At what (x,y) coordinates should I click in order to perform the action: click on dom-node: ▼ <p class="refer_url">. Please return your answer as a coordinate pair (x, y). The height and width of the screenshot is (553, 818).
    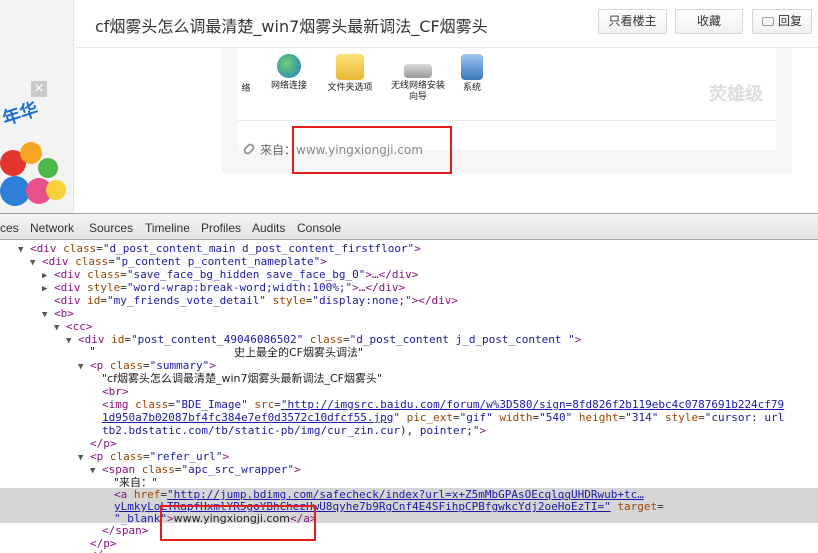
    Looking at the image, I should click on (153, 456).